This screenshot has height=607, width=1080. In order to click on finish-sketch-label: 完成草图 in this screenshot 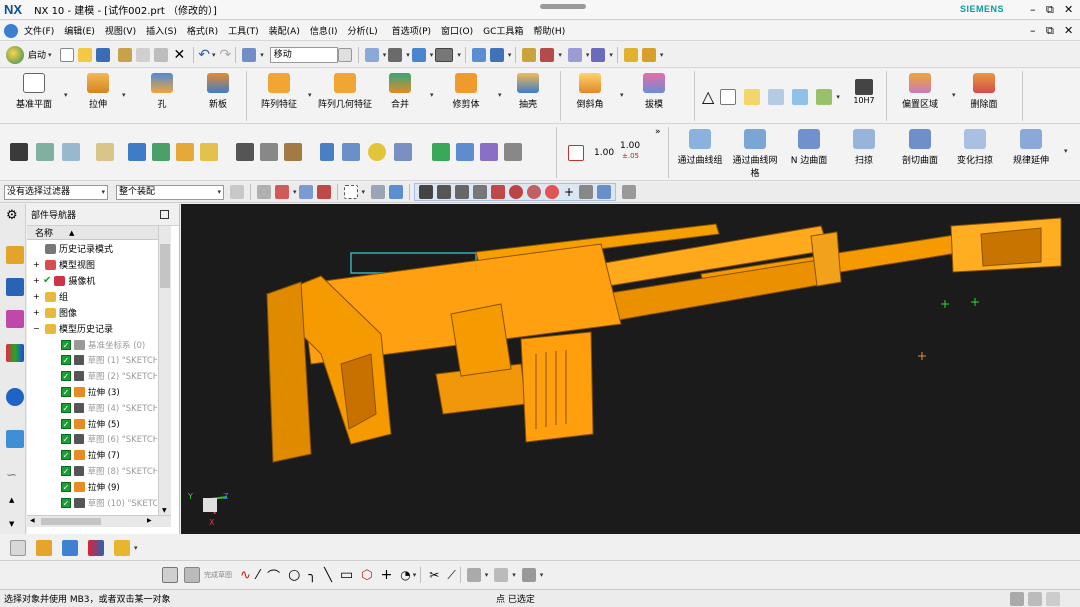, I will do `click(218, 575)`.